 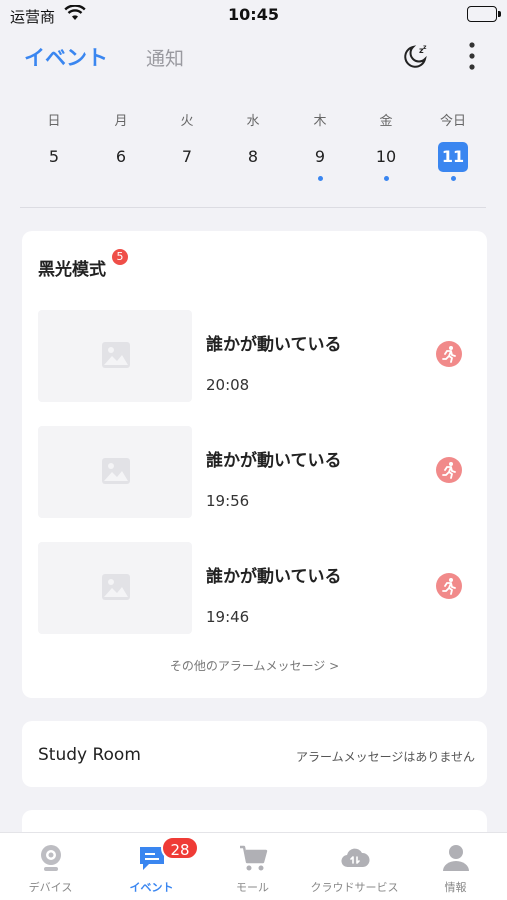 What do you see at coordinates (253, 121) in the screenshot?
I see `weekday-label: 水` at bounding box center [253, 121].